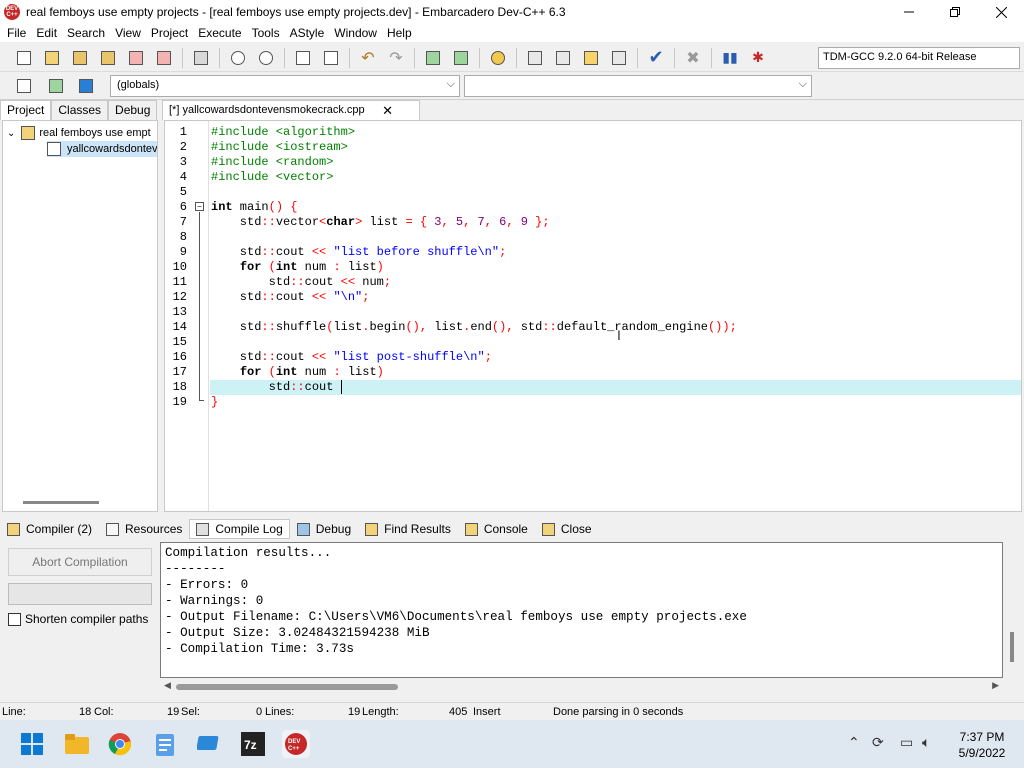 This screenshot has width=1024, height=768. What do you see at coordinates (909, 12) in the screenshot?
I see `minimize-button` at bounding box center [909, 12].